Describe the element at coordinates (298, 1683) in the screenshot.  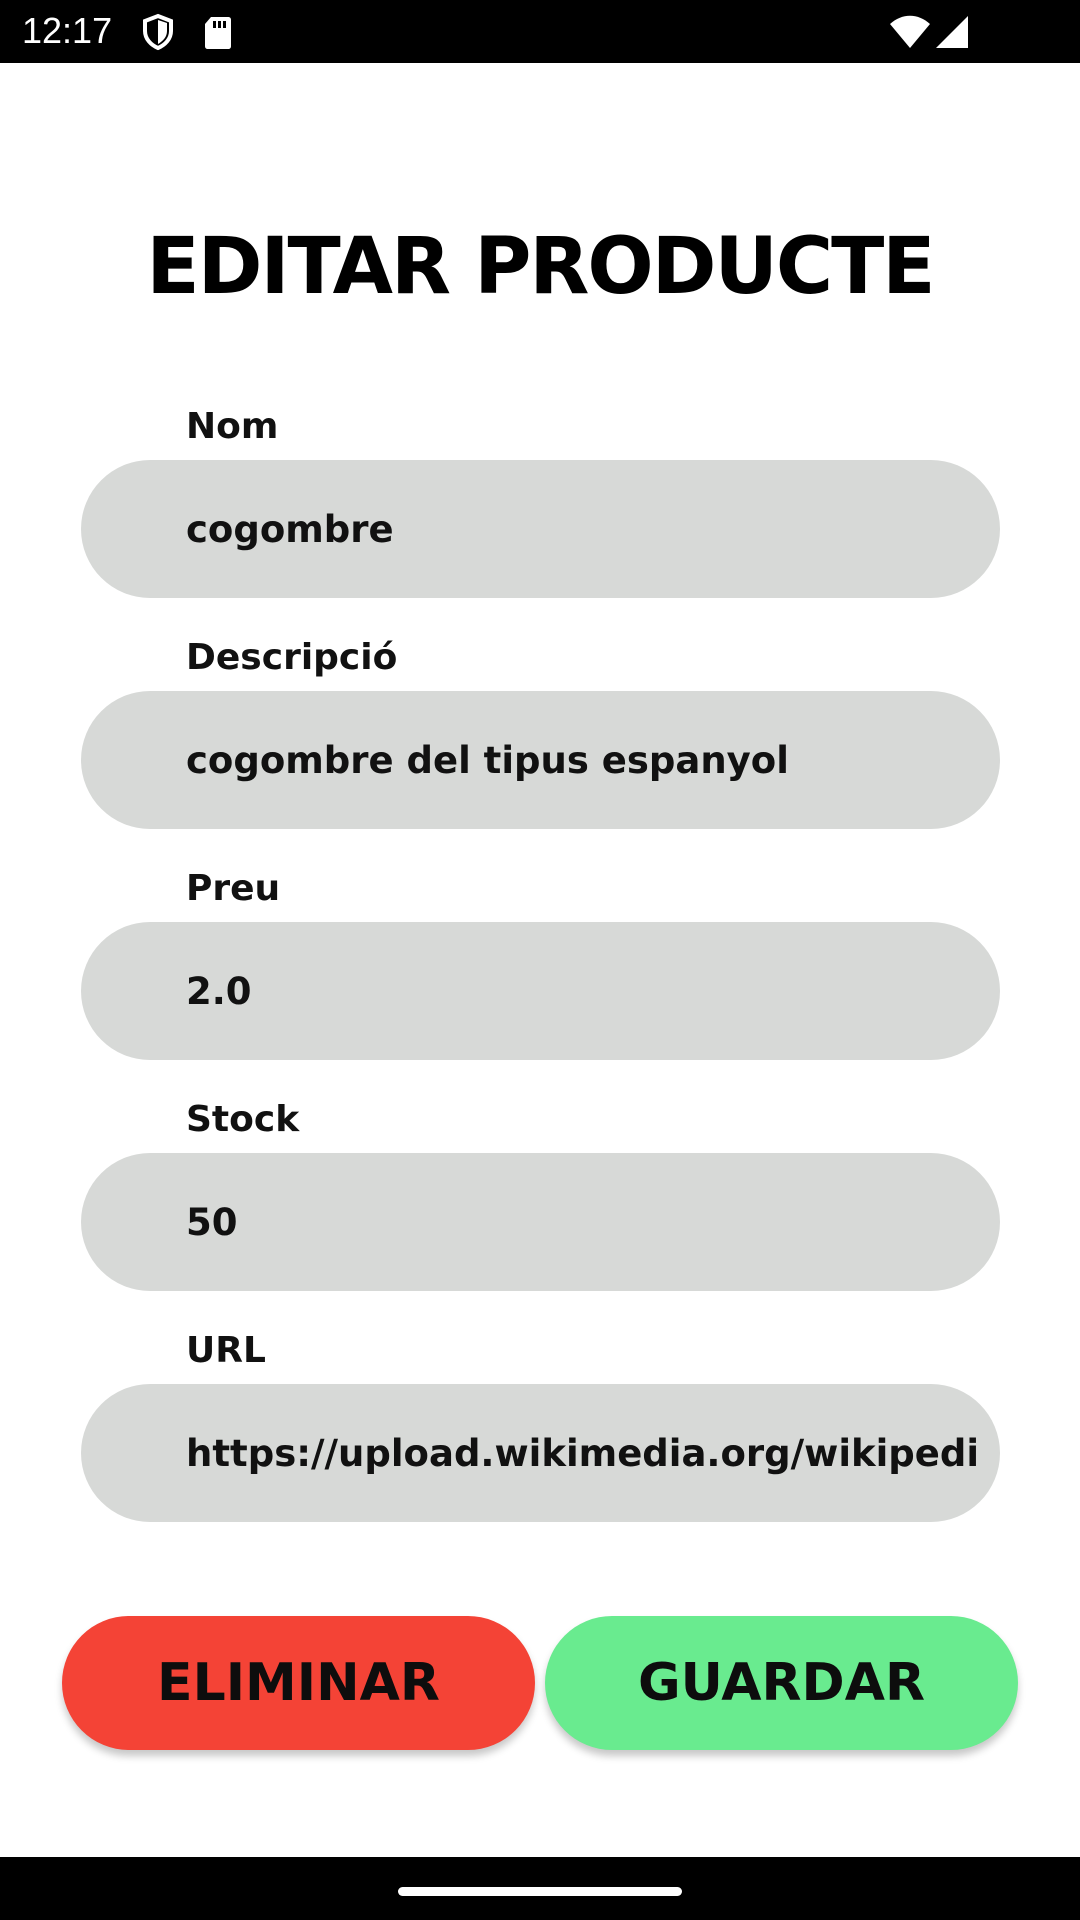
I see `delete-button: ELIMINAR` at that location.